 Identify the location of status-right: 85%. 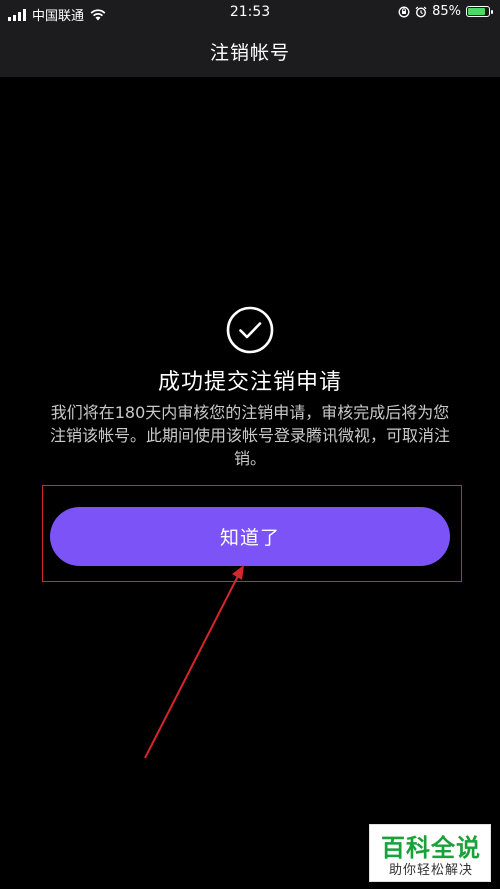
(445, 11).